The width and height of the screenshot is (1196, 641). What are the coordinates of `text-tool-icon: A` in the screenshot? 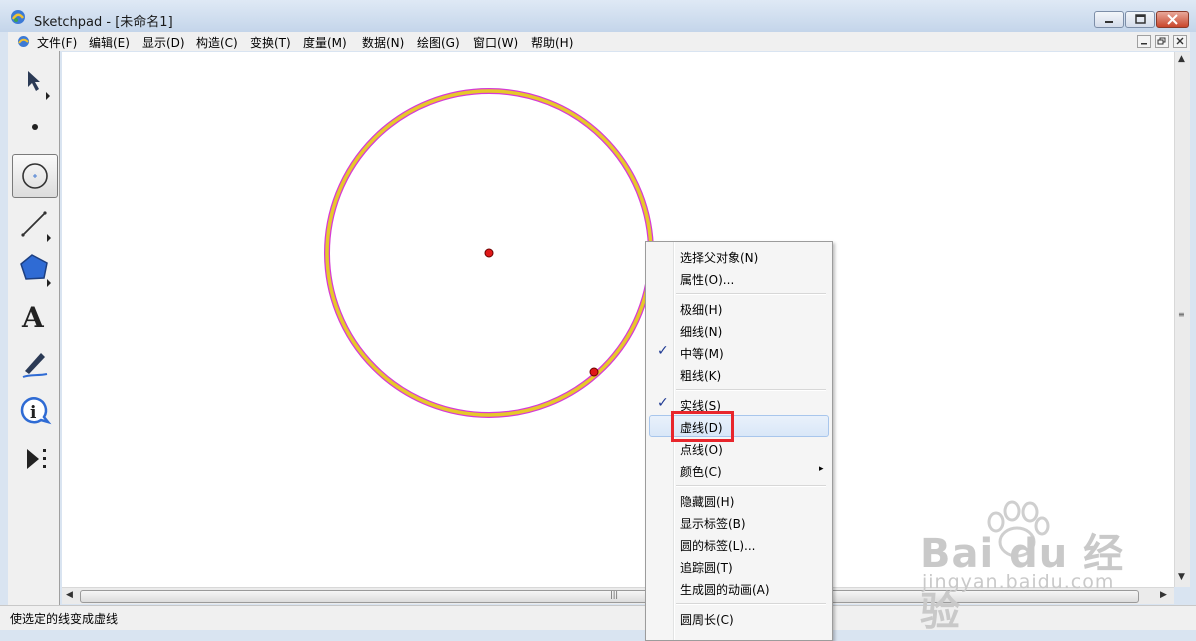 It's located at (33, 317).